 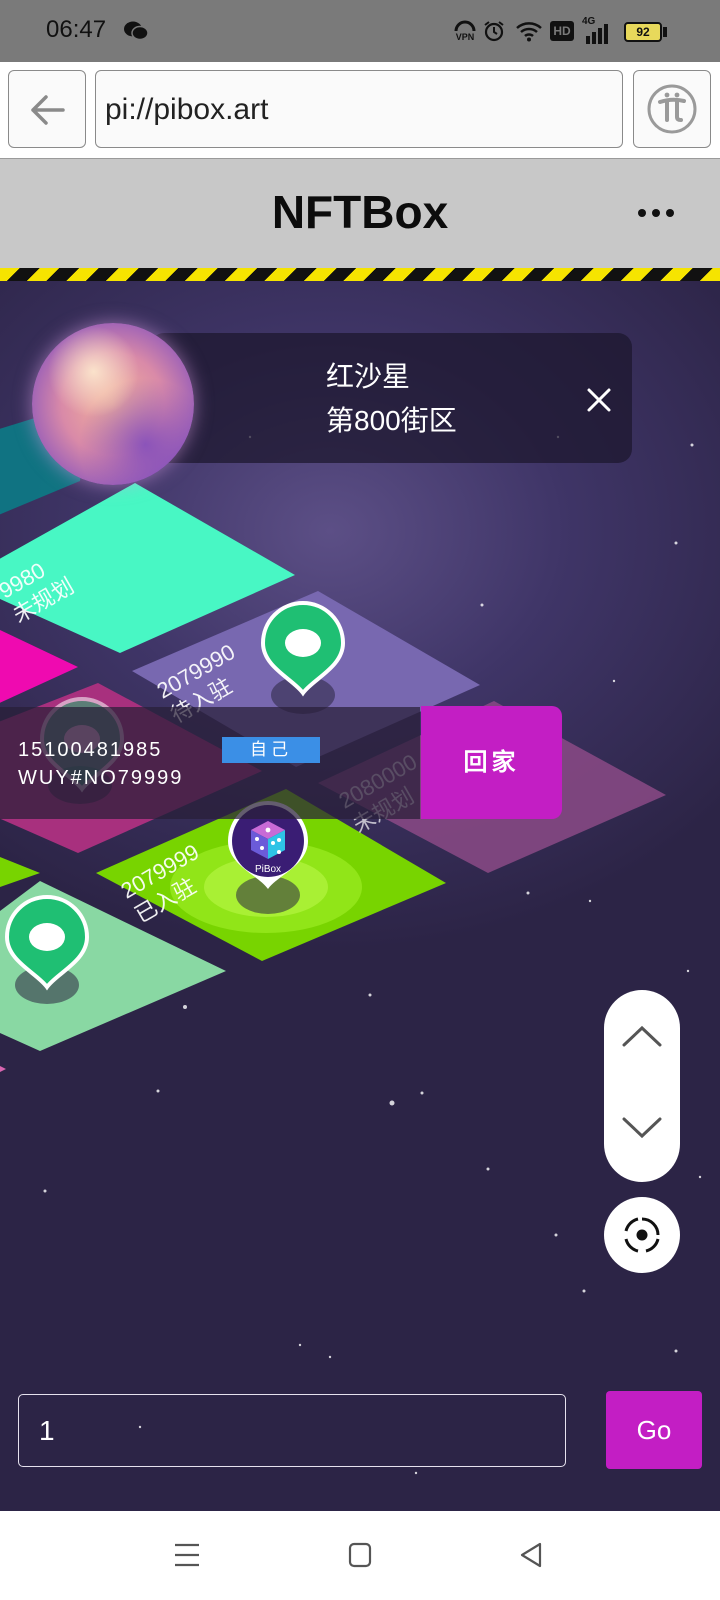 I want to click on planet-info-card: 红沙星 第800街区, so click(x=391, y=398).